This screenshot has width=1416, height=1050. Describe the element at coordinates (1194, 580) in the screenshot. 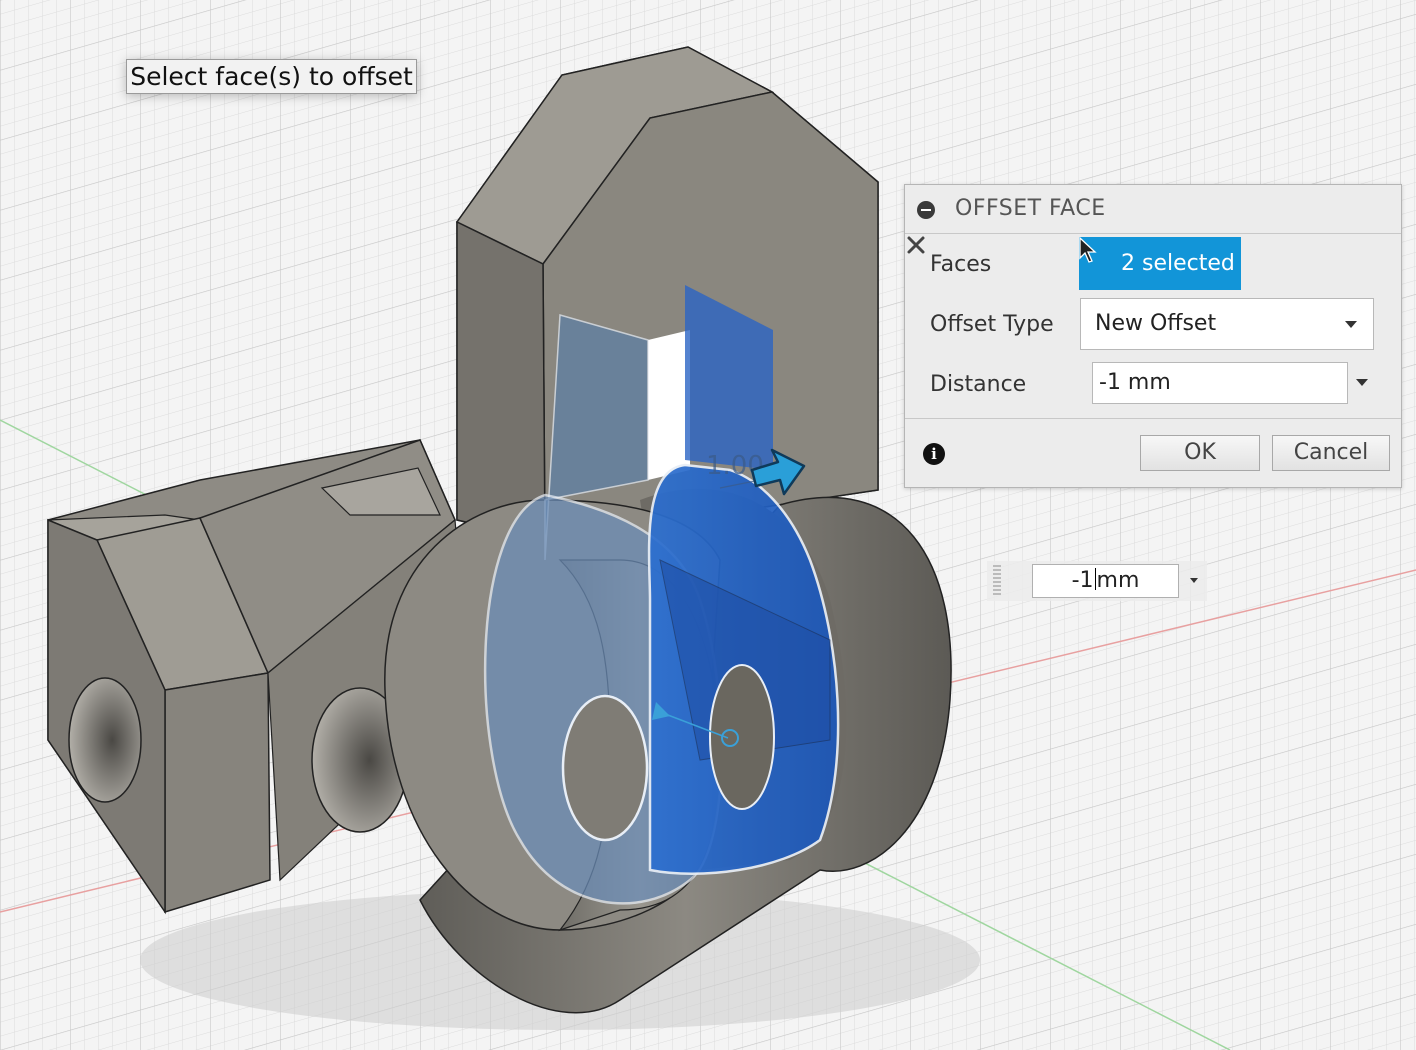

I see `inline-dropdown-icon` at that location.